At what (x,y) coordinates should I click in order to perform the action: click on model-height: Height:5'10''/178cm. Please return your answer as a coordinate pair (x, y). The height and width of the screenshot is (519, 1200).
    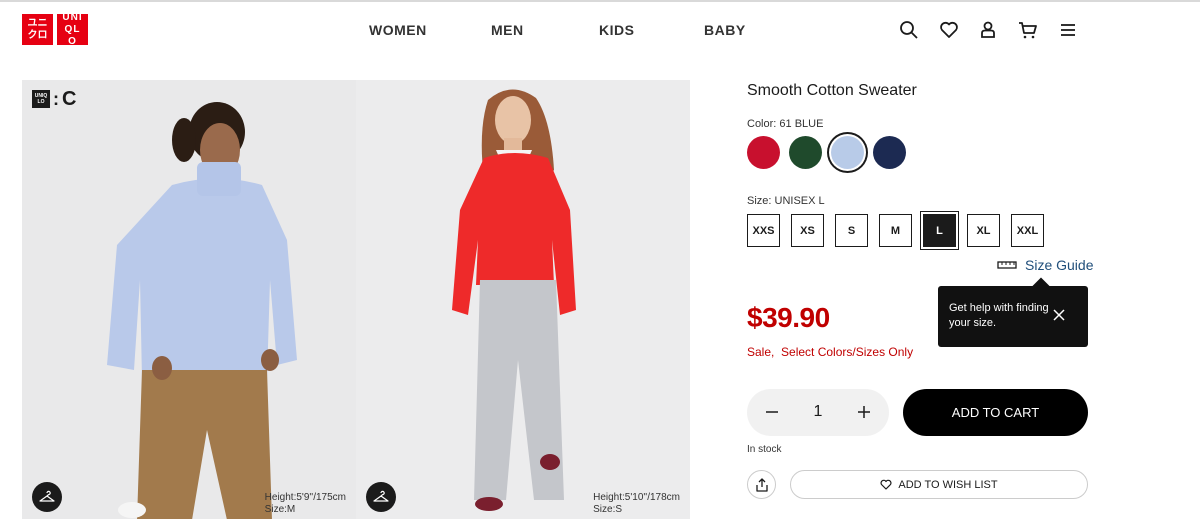
    Looking at the image, I should click on (636, 497).